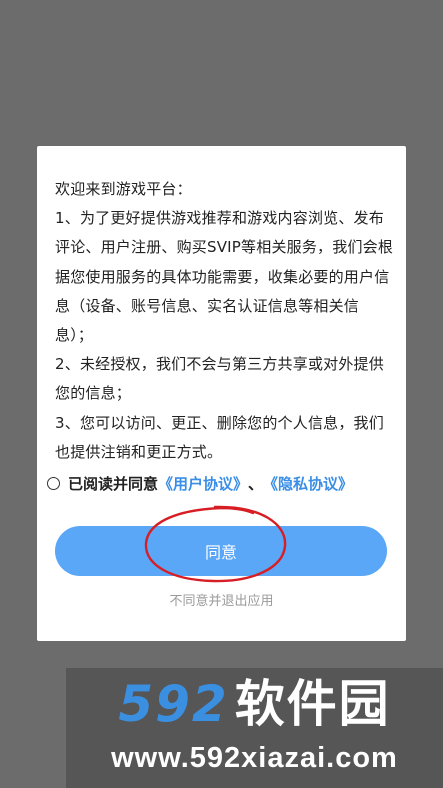  Describe the element at coordinates (113, 483) in the screenshot. I see `agree-prefix-text: 已阅读并同意` at that location.